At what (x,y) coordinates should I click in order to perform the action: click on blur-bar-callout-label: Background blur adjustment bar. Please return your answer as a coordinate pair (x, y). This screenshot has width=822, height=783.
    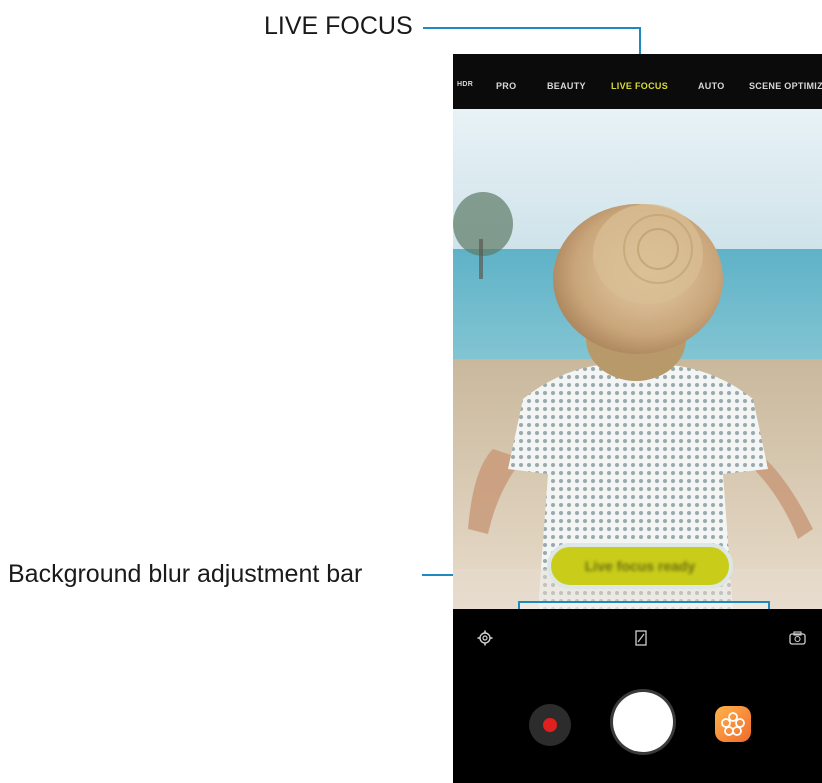
    Looking at the image, I should click on (185, 574).